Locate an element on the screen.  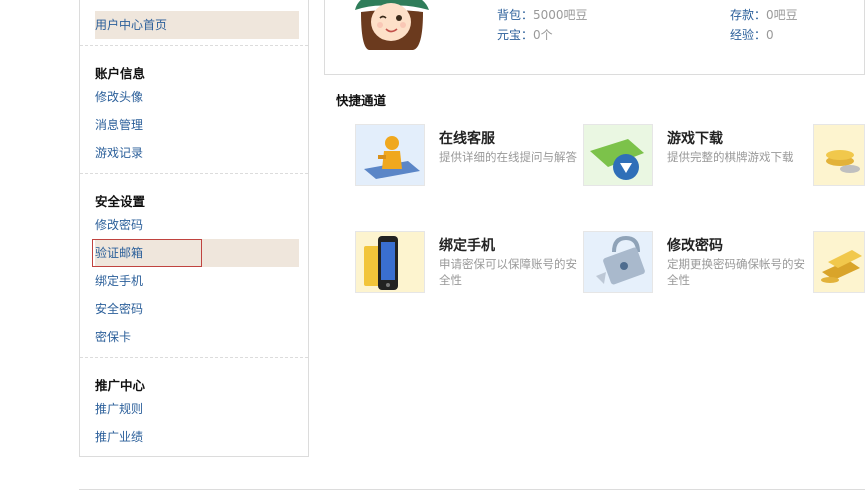
deposit-value: 0吧豆 is located at coordinates (782, 15).